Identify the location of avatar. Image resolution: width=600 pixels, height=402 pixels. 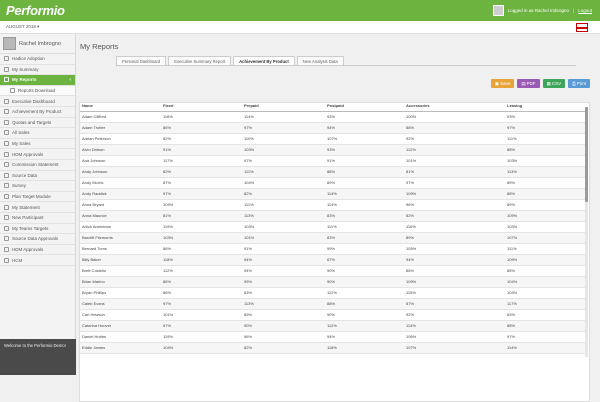
(498, 10).